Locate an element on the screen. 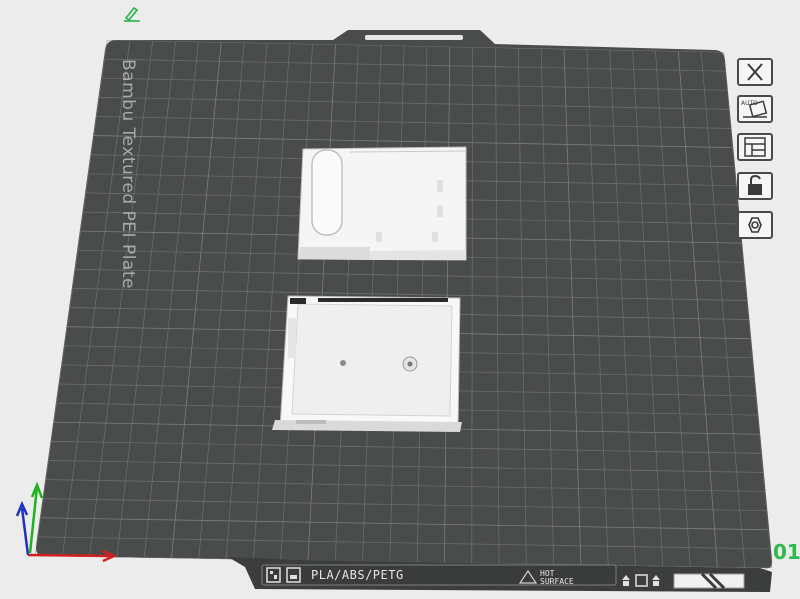 The width and height of the screenshot is (800, 599). lock-plate-button is located at coordinates (755, 186).